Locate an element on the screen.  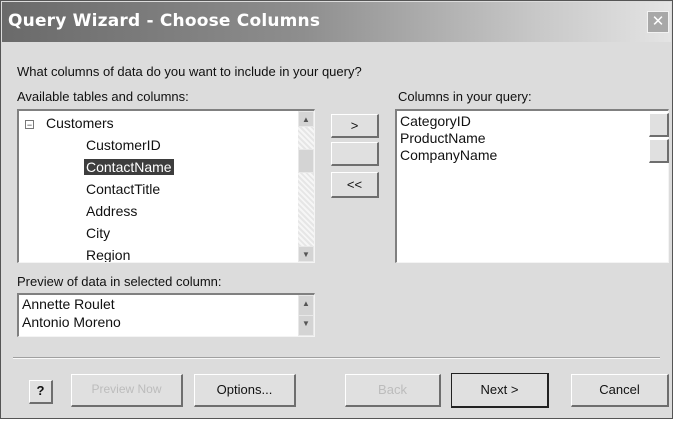
help-button: ? is located at coordinates (41, 392).